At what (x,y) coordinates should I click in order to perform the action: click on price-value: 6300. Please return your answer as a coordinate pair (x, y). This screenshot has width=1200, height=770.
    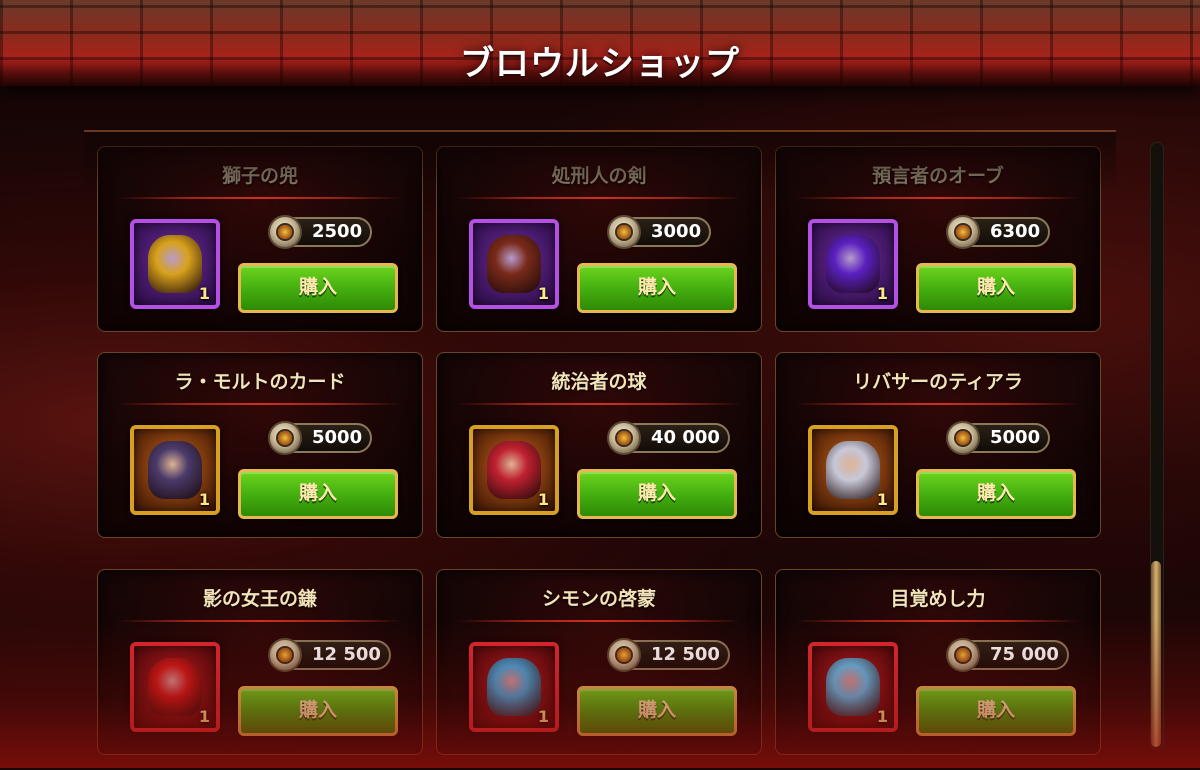
    Looking at the image, I should click on (1015, 231).